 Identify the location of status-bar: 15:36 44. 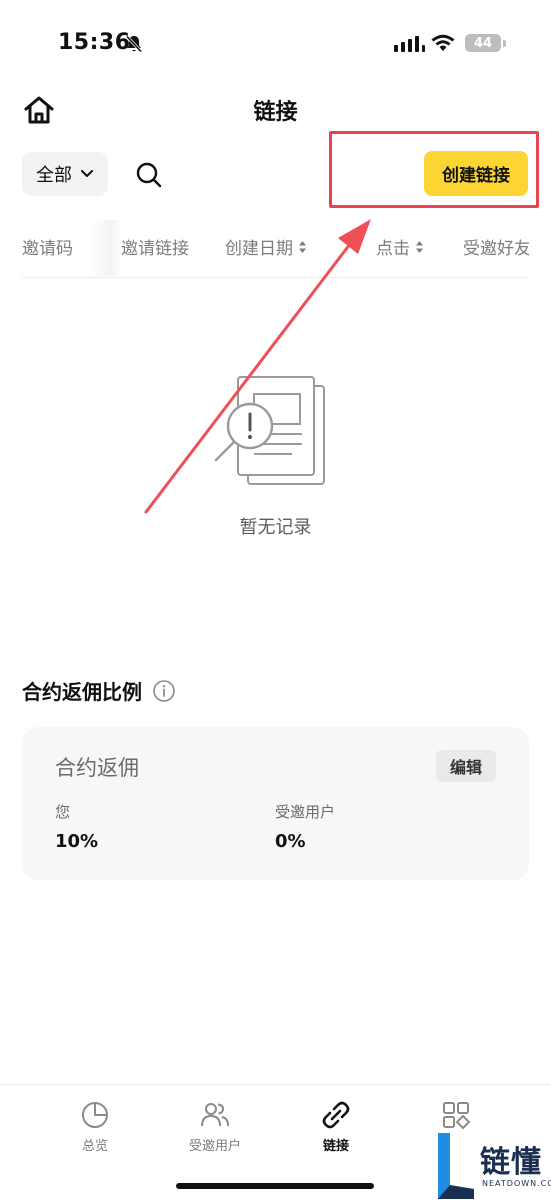
(275, 45).